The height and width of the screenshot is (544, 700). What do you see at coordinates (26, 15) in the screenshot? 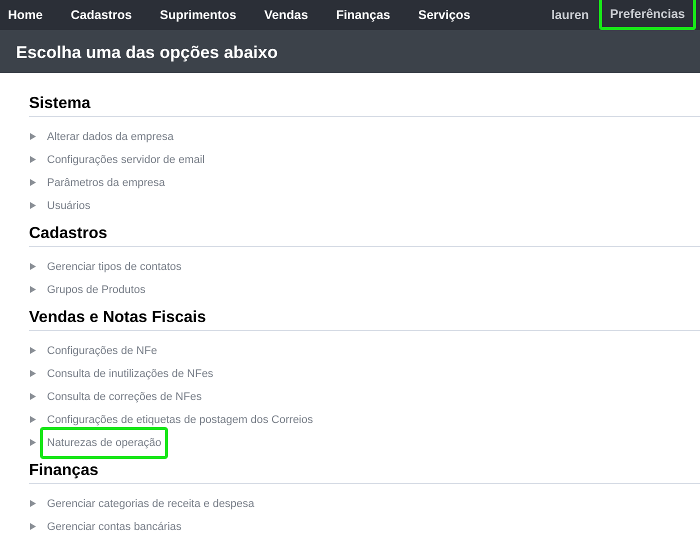
I see `nav-link: Home` at bounding box center [26, 15].